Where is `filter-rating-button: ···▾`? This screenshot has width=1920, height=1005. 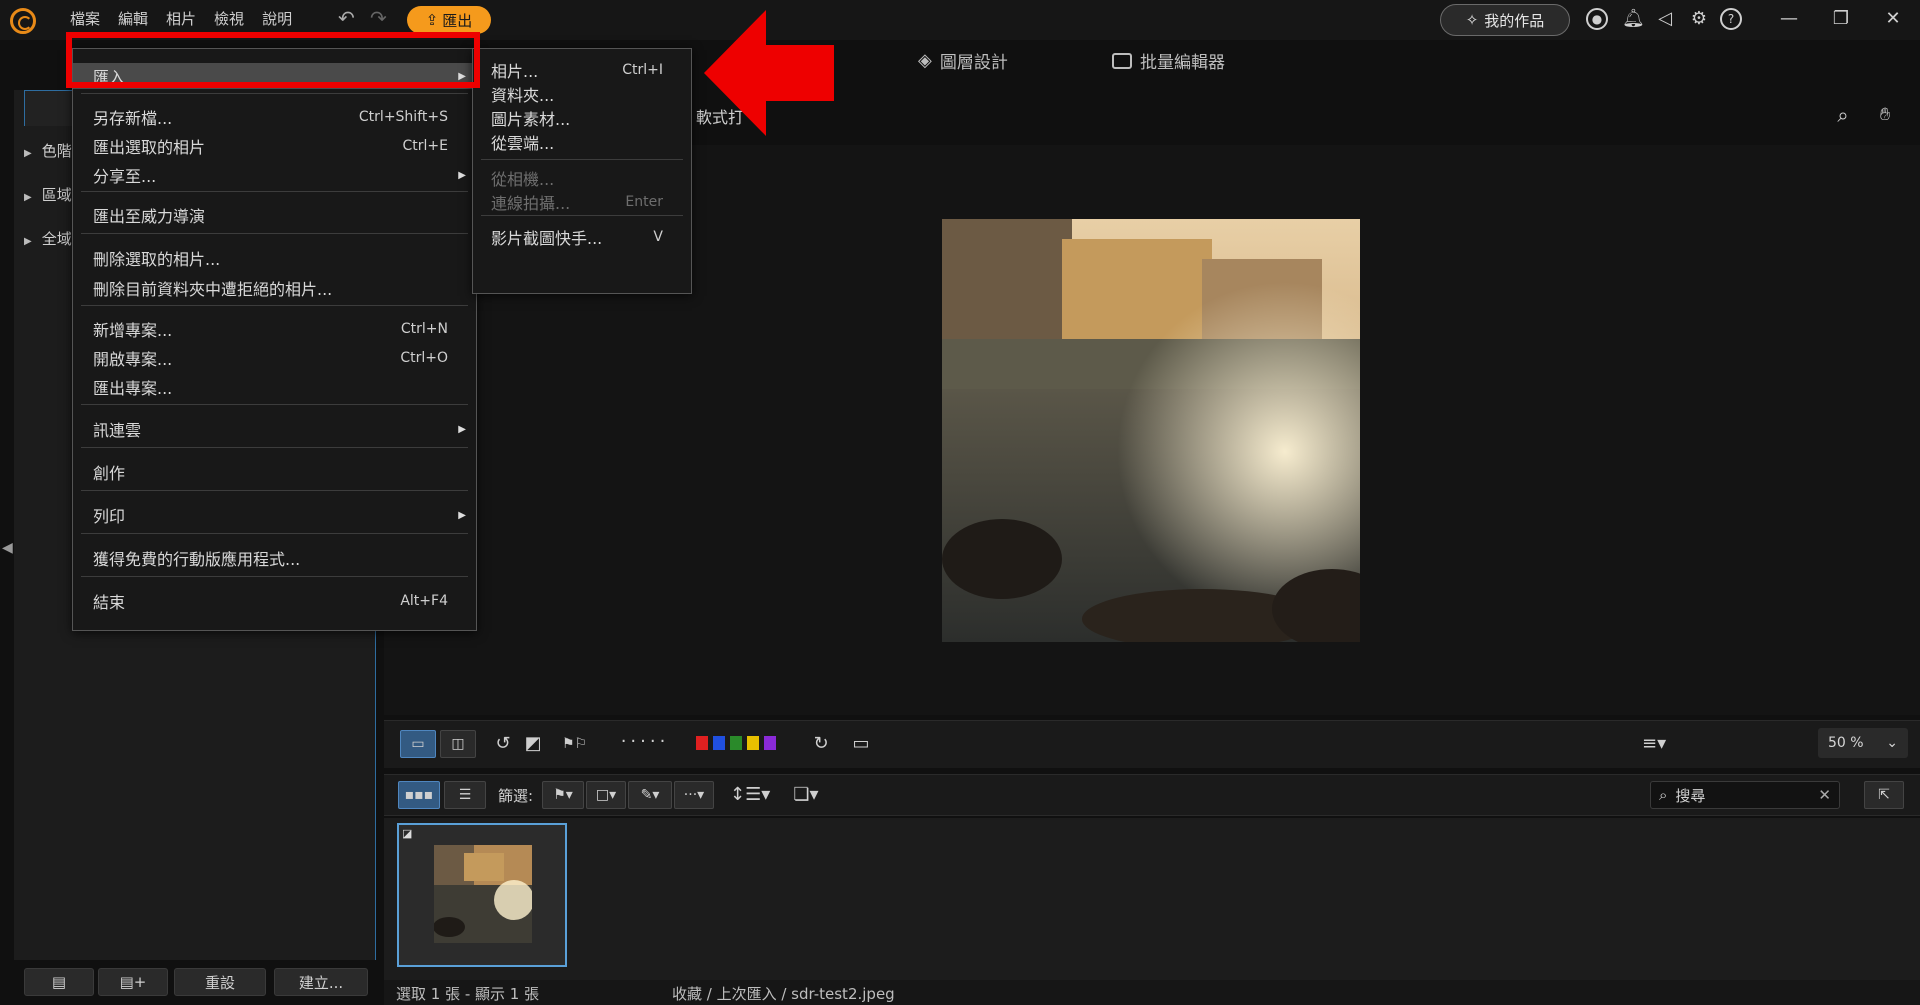 filter-rating-button: ···▾ is located at coordinates (694, 795).